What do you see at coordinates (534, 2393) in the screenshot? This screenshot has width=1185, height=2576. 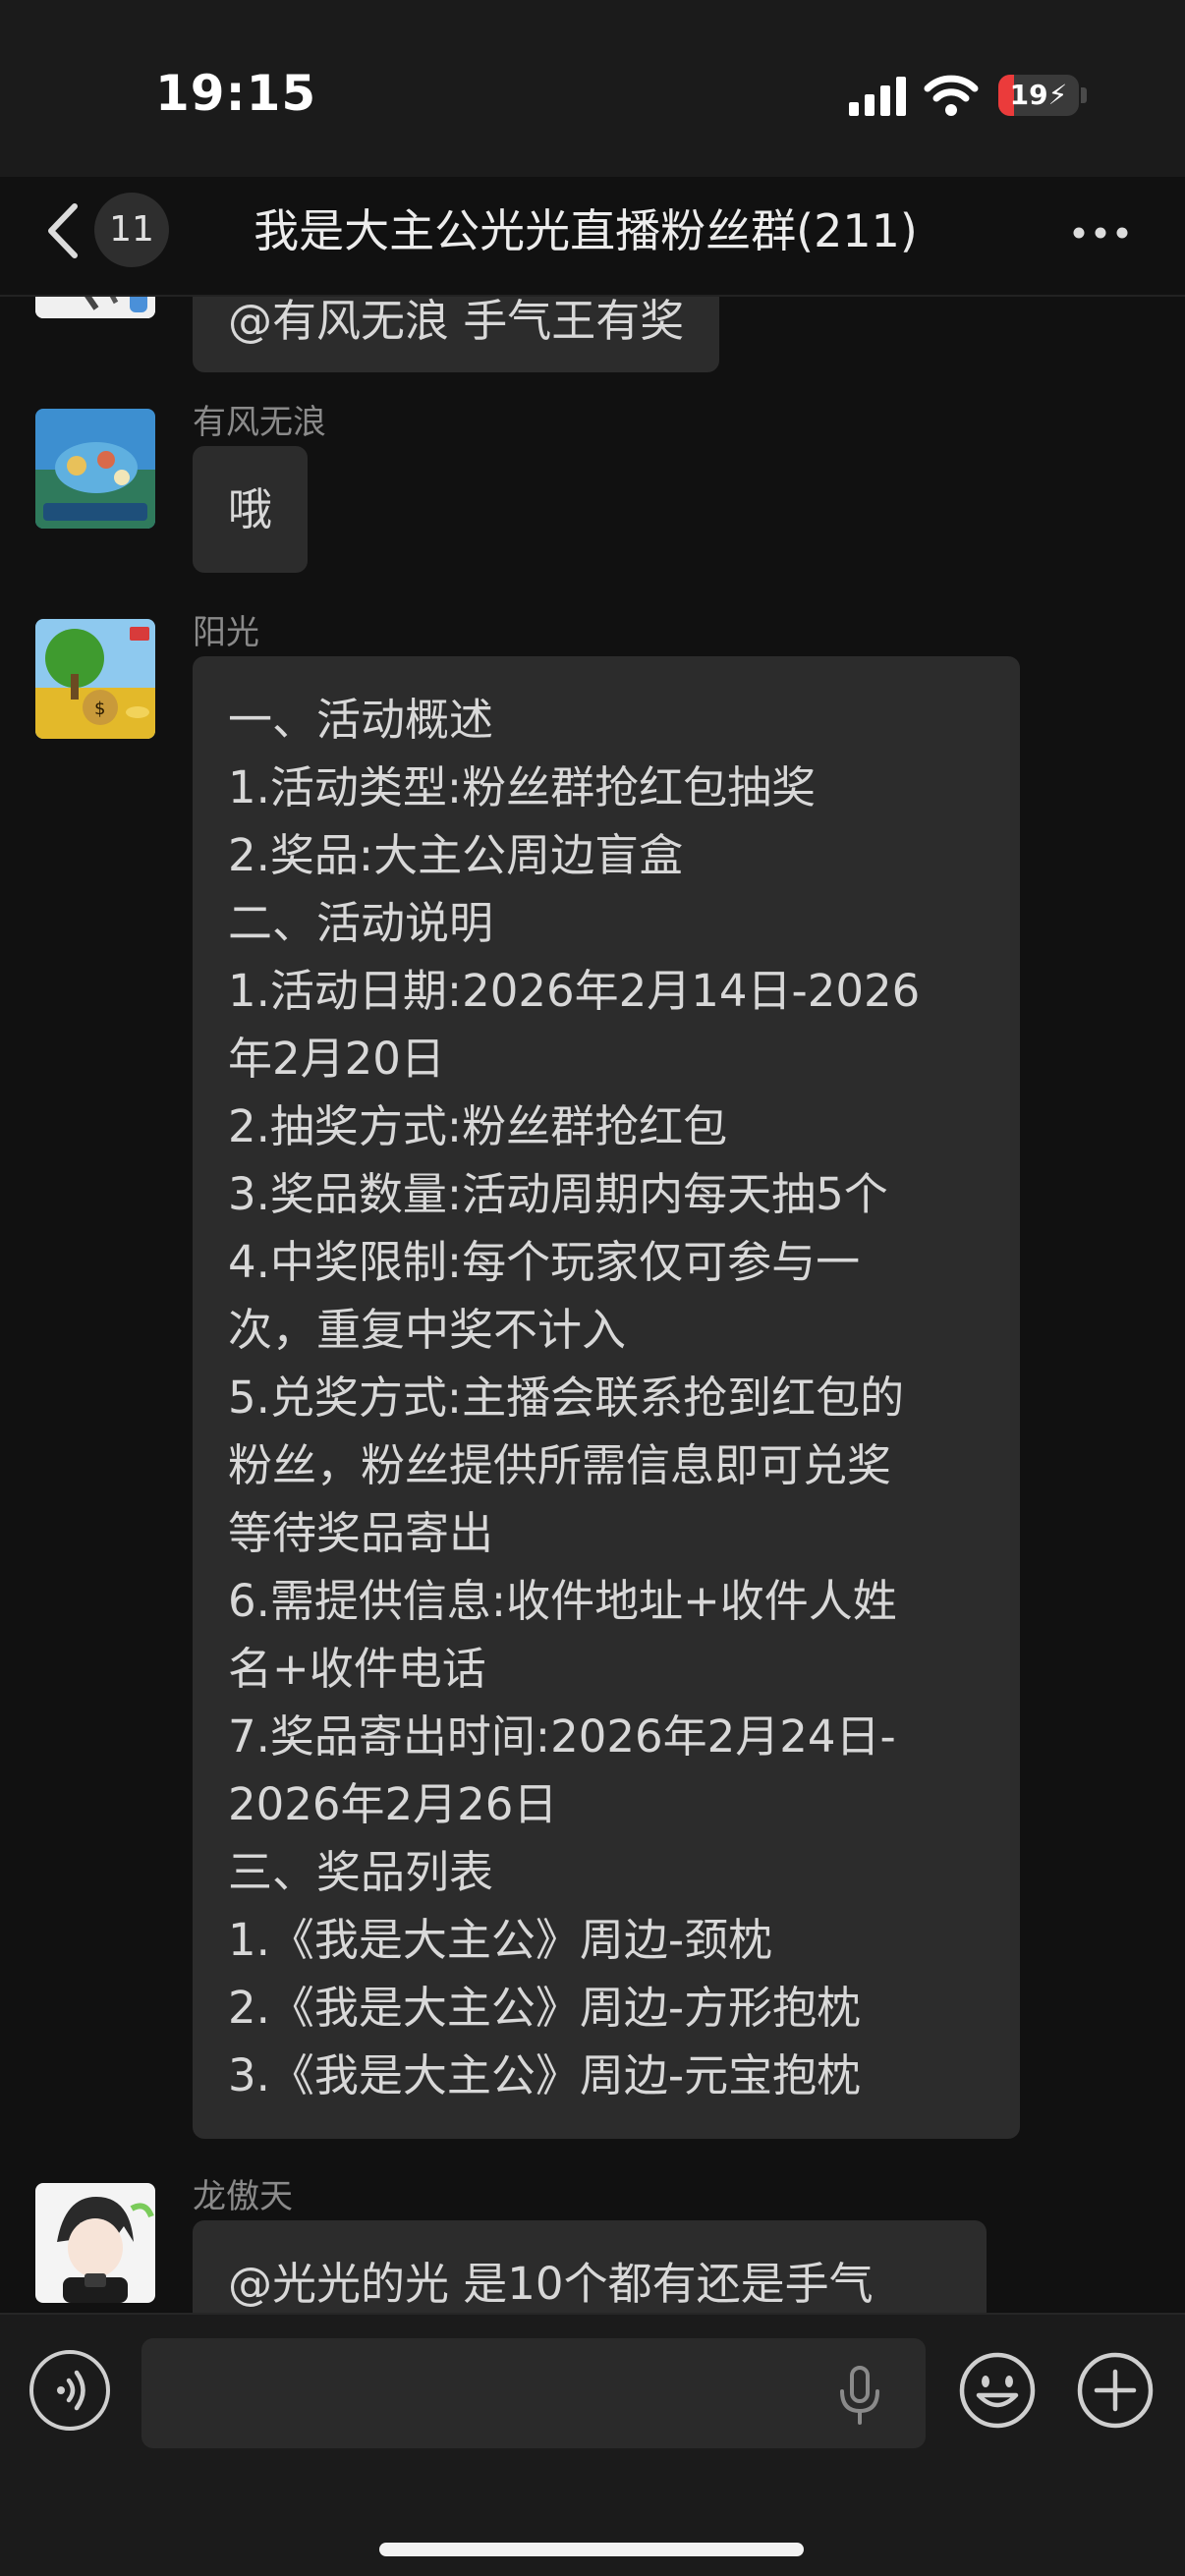 I see `message-input` at bounding box center [534, 2393].